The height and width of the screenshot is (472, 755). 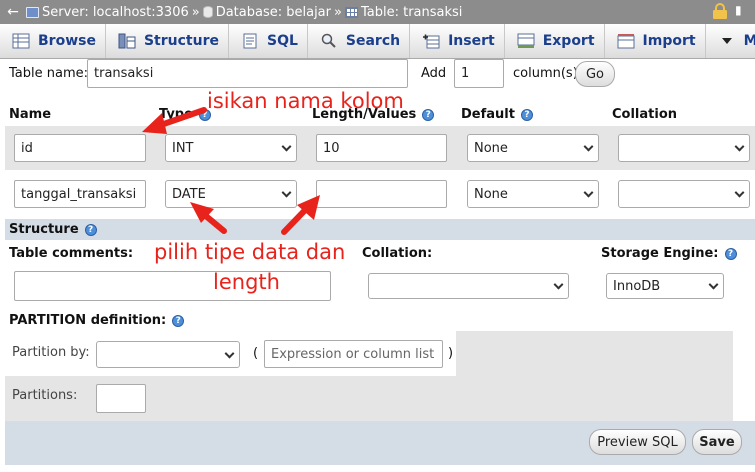 What do you see at coordinates (246, 282) in the screenshot?
I see `annotation-type-hint-line2: length` at bounding box center [246, 282].